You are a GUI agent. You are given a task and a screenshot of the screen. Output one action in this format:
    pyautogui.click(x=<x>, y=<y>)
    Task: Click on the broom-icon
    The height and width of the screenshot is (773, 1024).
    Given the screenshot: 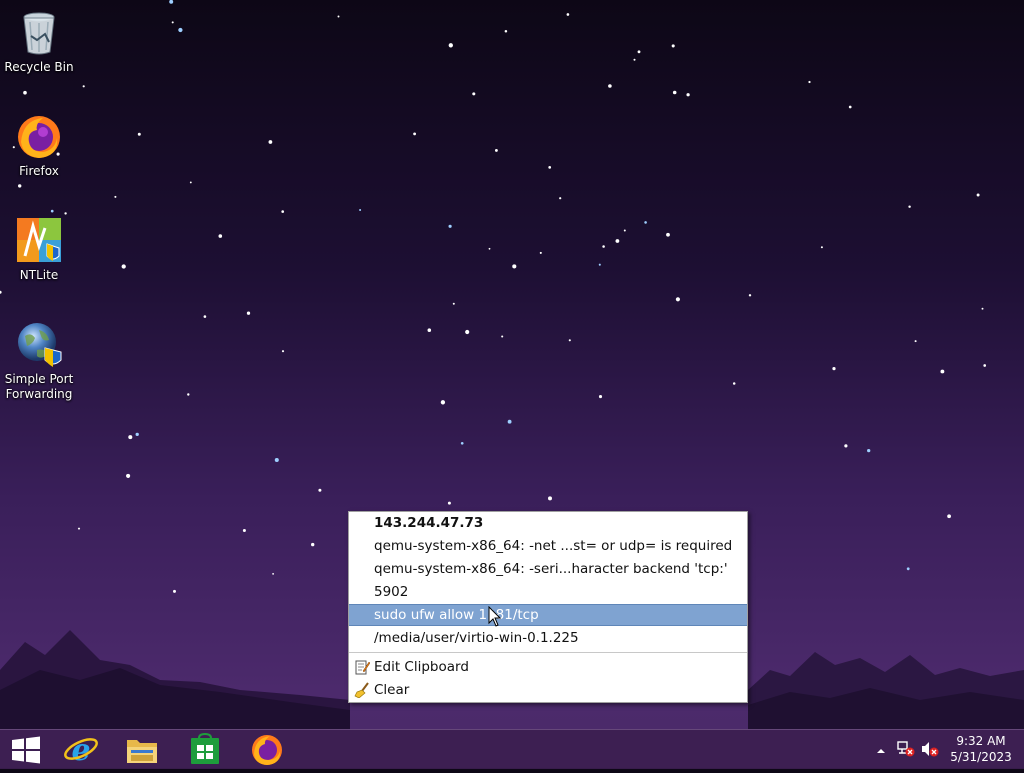 What is the action you would take?
    pyautogui.click(x=362, y=690)
    